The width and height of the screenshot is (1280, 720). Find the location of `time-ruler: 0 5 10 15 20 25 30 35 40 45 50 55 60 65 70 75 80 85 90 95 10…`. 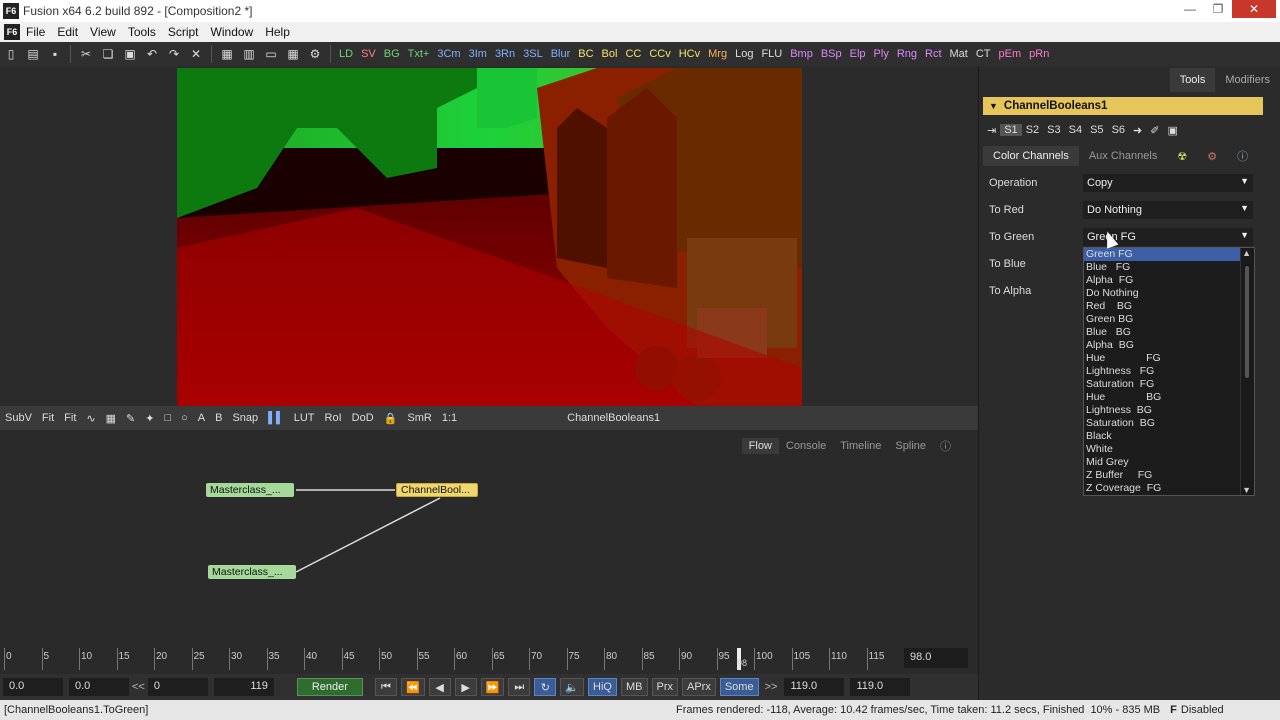

time-ruler: 0 5 10 15 20 25 30 35 40 45 50 55 60 65 70 75 80 85 90 95 10… is located at coordinates (489, 657).